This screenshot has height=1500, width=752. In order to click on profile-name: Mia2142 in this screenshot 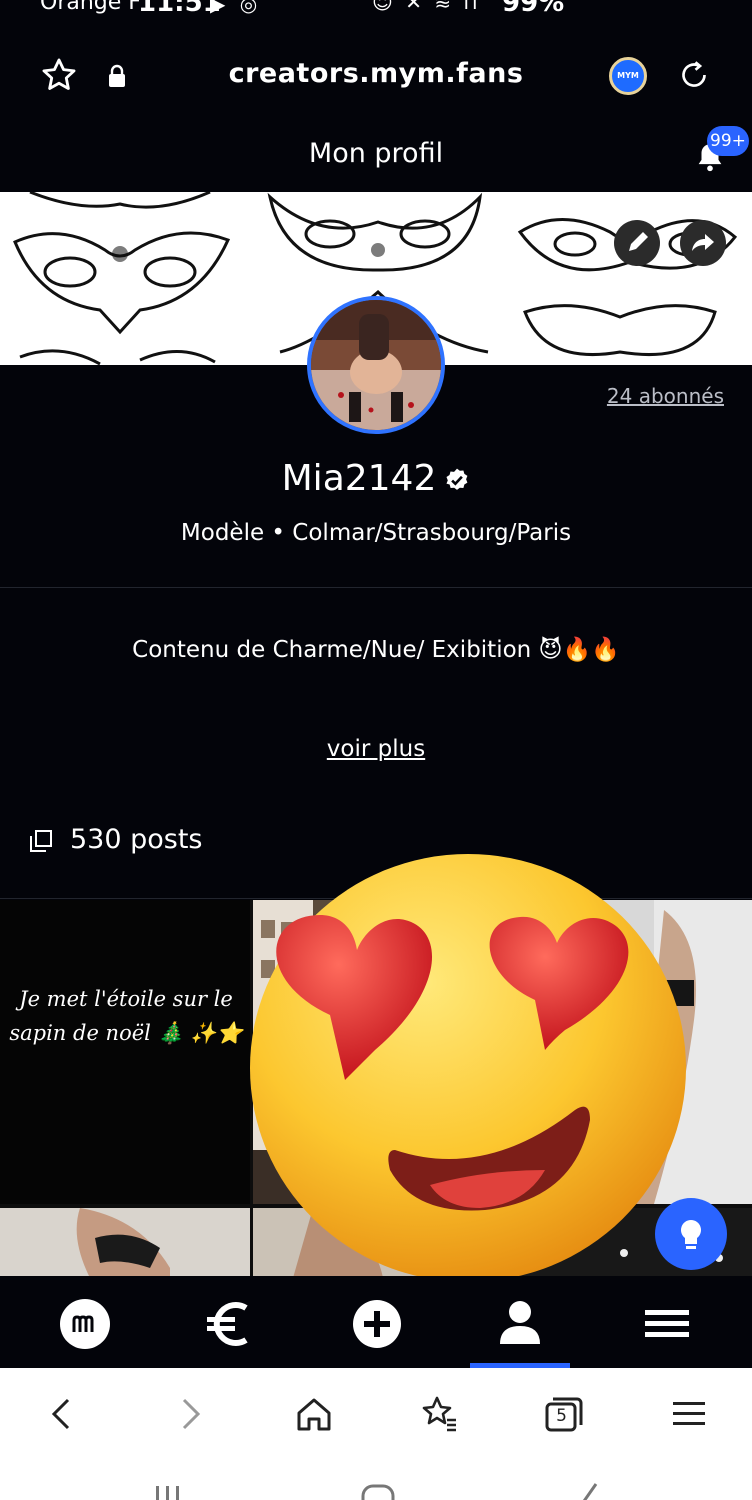, I will do `click(359, 478)`.